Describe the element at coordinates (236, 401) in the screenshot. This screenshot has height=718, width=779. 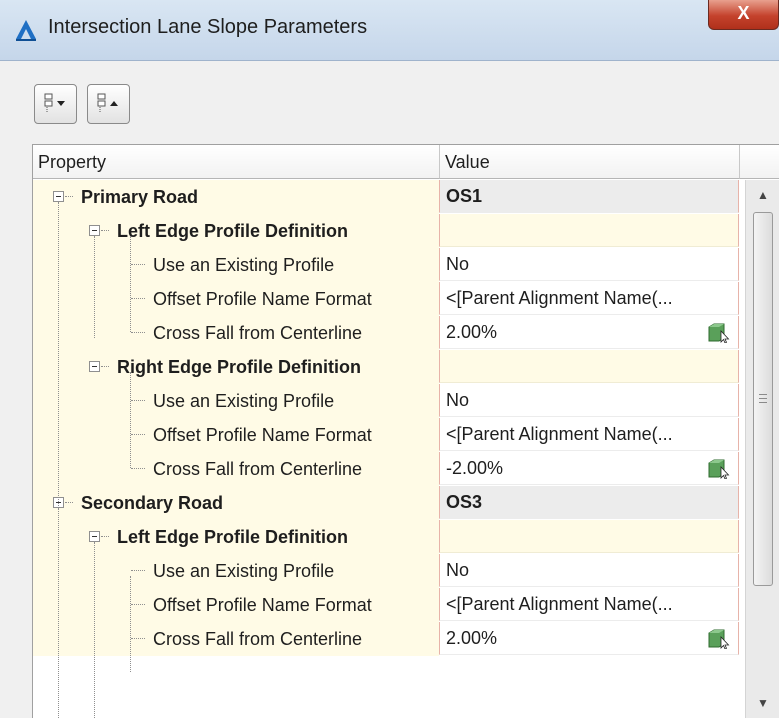
I see `property-cell: Use an Existing Profile` at that location.